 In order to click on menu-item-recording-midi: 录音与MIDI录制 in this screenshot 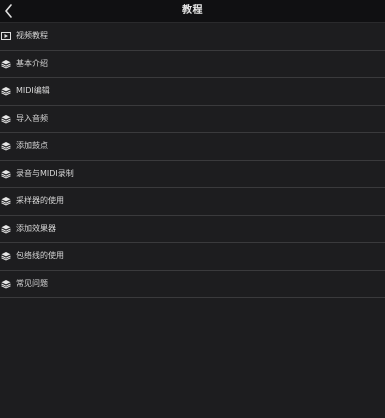, I will do `click(192, 174)`.